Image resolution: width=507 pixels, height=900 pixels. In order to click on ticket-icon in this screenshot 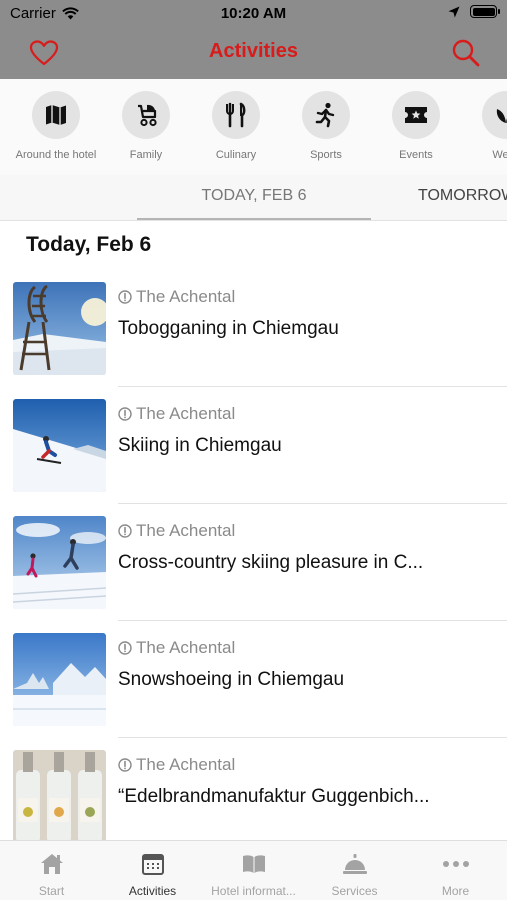, I will do `click(416, 115)`.